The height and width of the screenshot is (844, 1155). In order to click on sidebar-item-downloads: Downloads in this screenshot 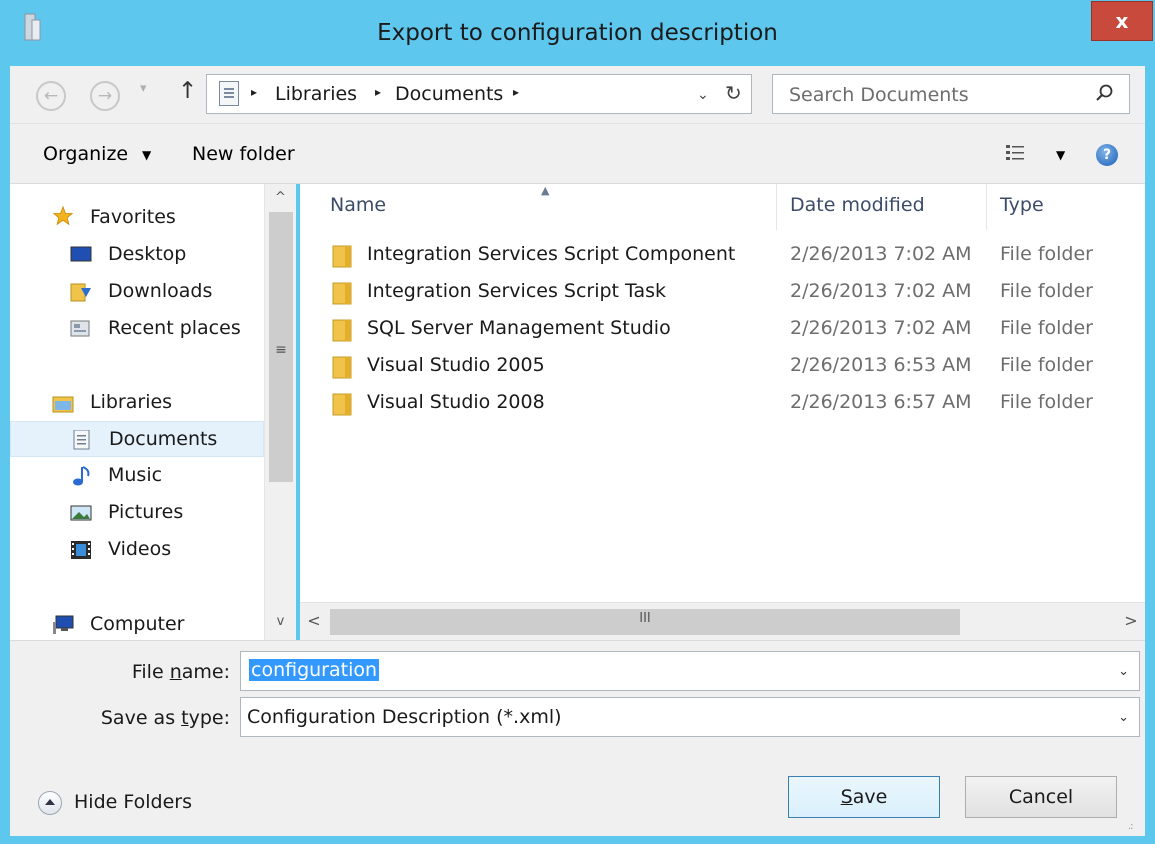, I will do `click(137, 292)`.